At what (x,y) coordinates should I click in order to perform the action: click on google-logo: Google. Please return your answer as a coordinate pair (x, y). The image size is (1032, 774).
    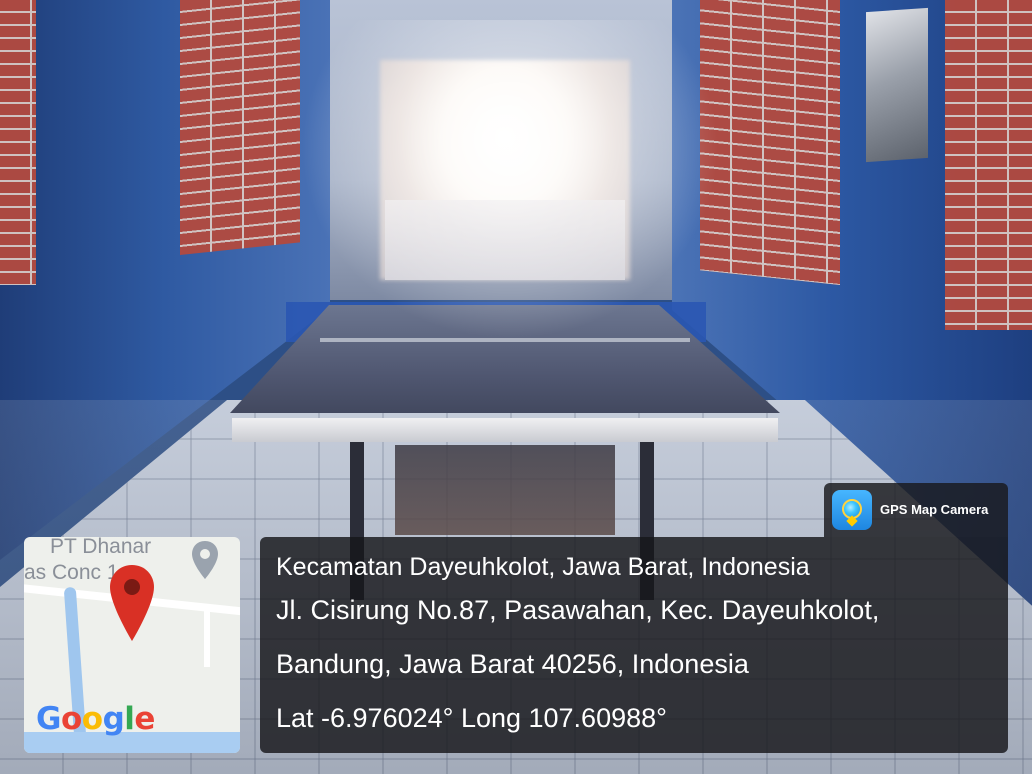
    Looking at the image, I should click on (95, 719).